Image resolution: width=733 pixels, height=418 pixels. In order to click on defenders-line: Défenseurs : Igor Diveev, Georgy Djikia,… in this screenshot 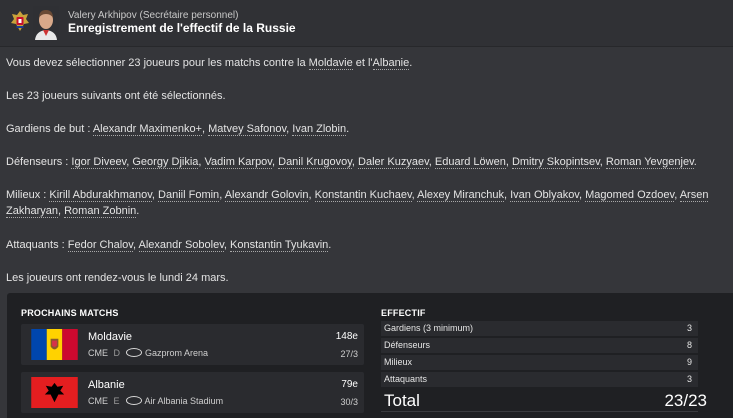, I will do `click(351, 162)`.